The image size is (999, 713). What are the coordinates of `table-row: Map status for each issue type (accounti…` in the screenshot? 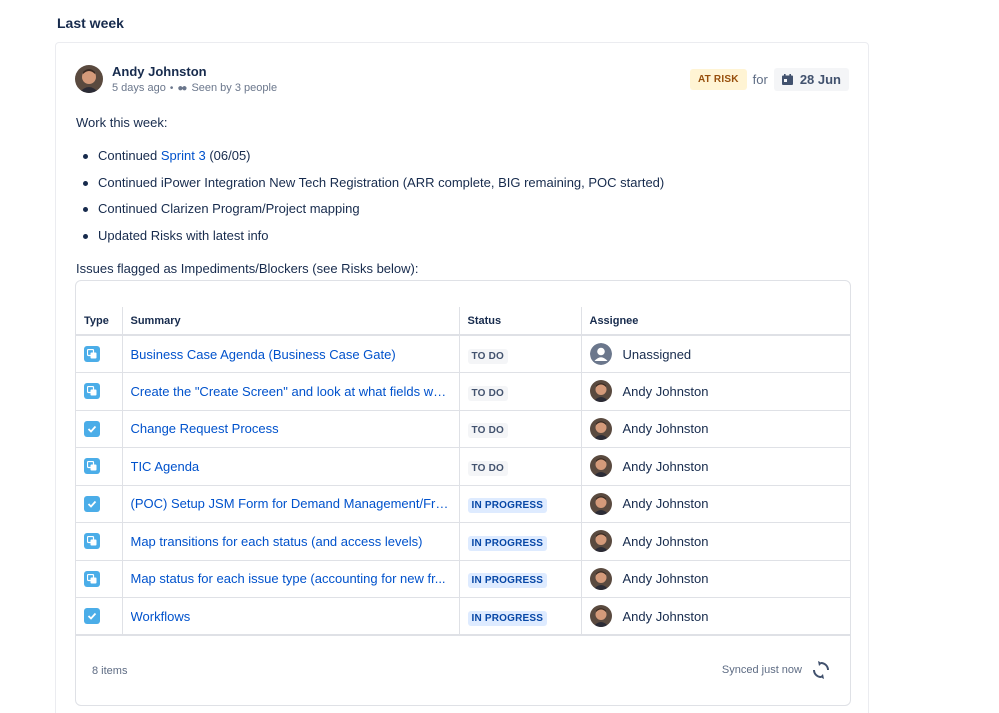 It's located at (463, 579).